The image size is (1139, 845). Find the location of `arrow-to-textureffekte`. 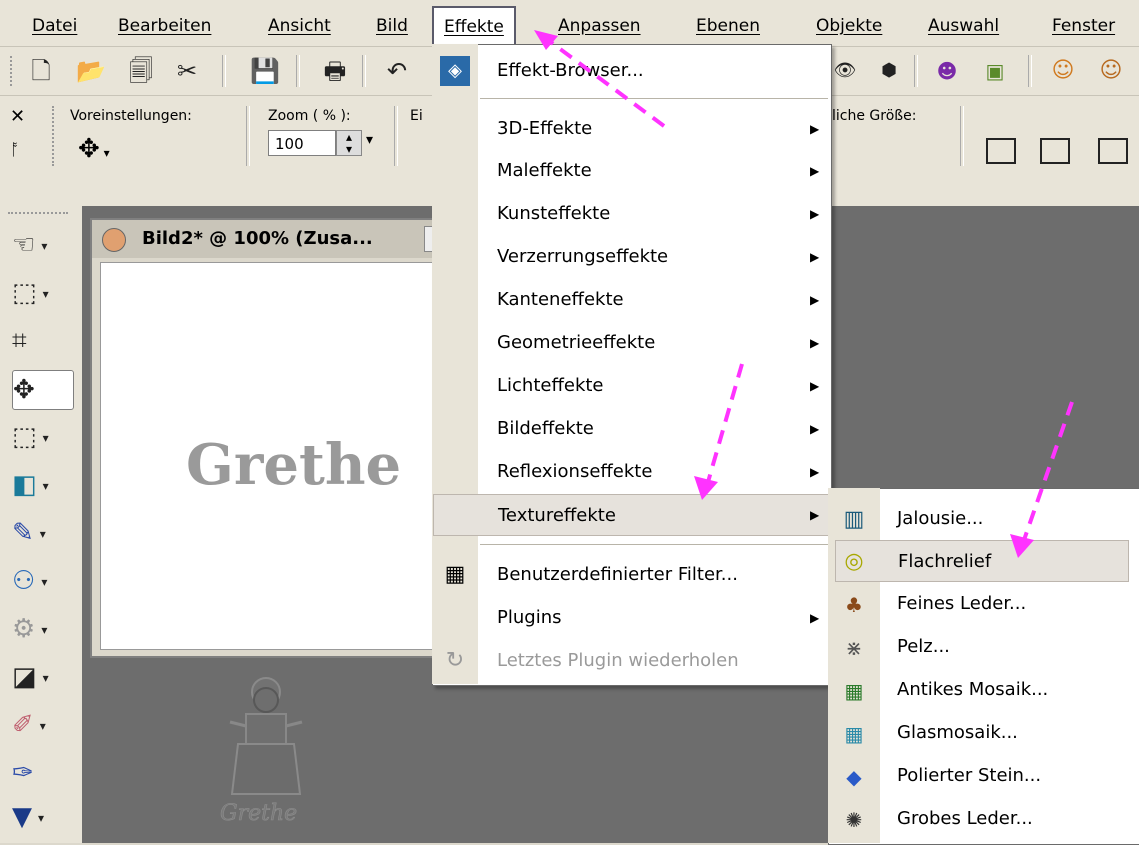

arrow-to-textureffekte is located at coordinates (725, 423).